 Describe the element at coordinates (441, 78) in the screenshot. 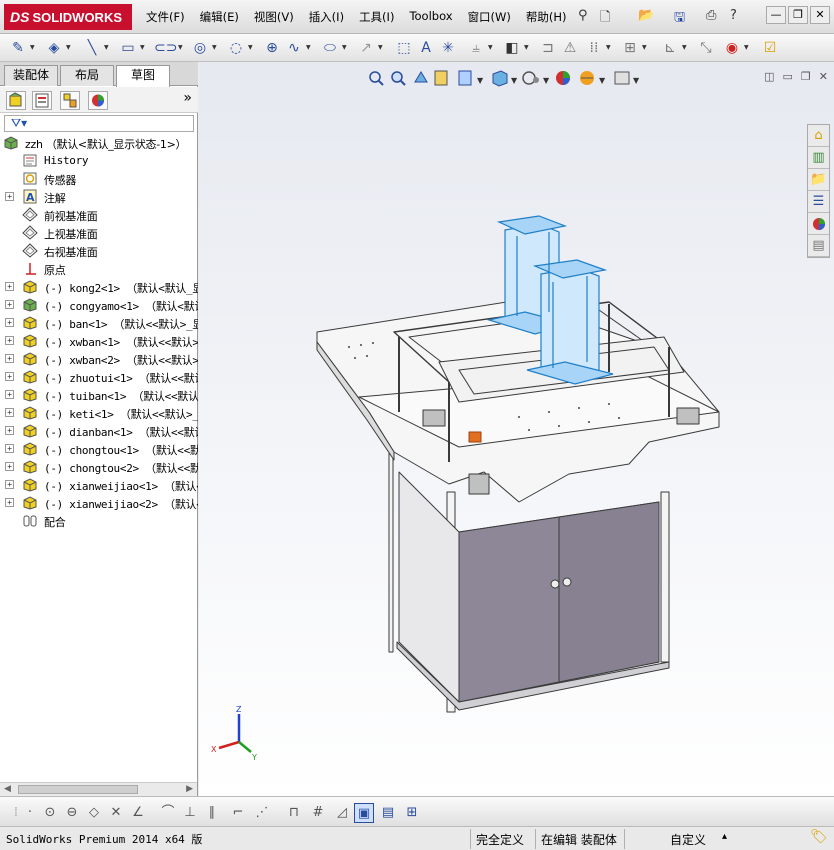

I see `section-view-icon` at that location.